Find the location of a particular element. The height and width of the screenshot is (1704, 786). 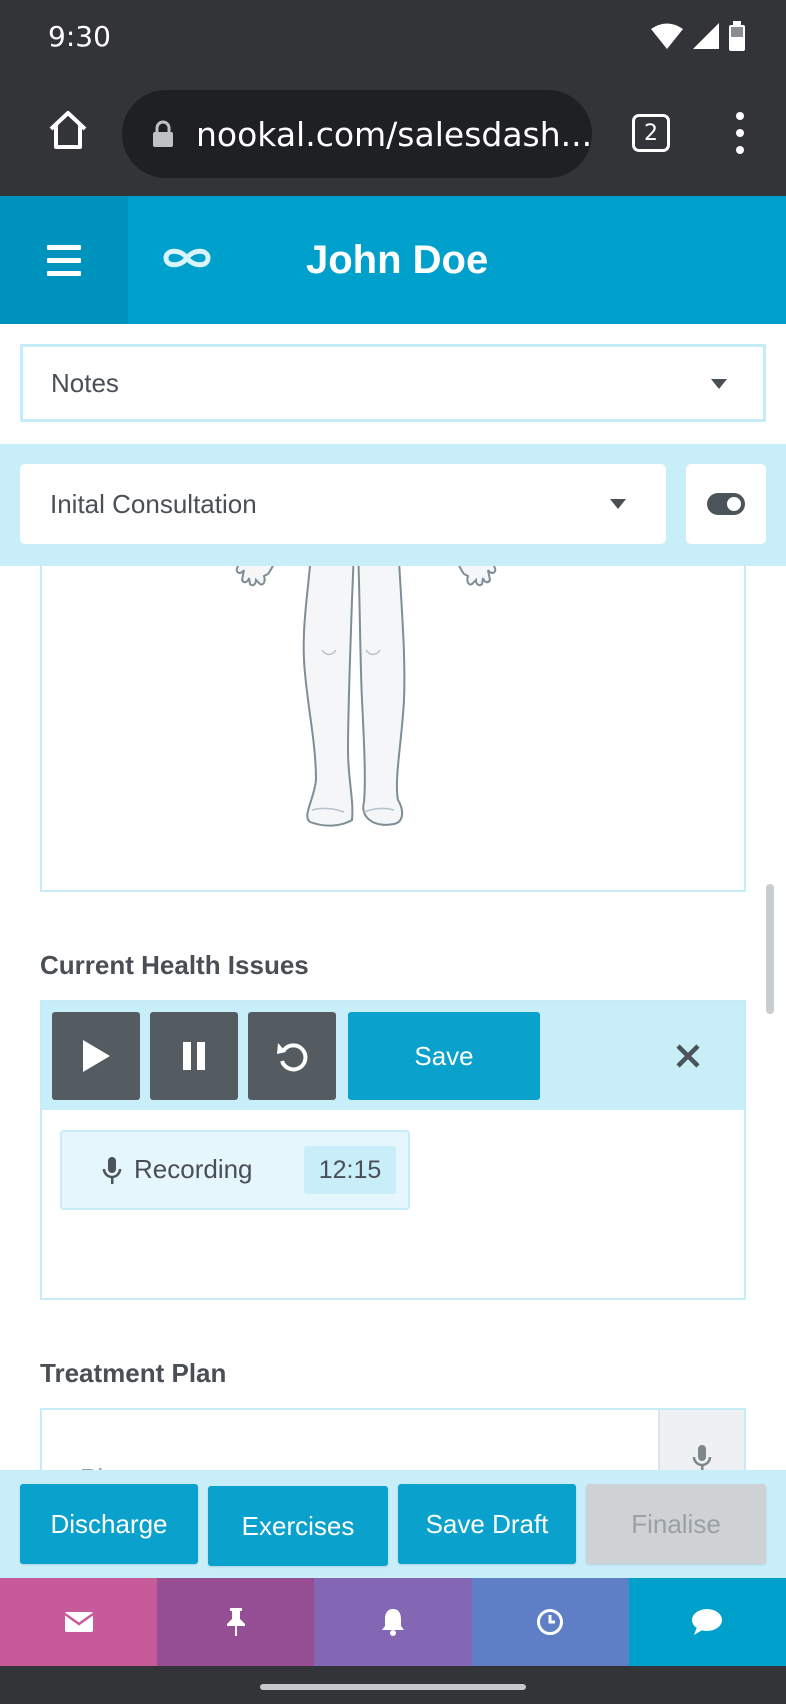

bottom-nav is located at coordinates (393, 1622).